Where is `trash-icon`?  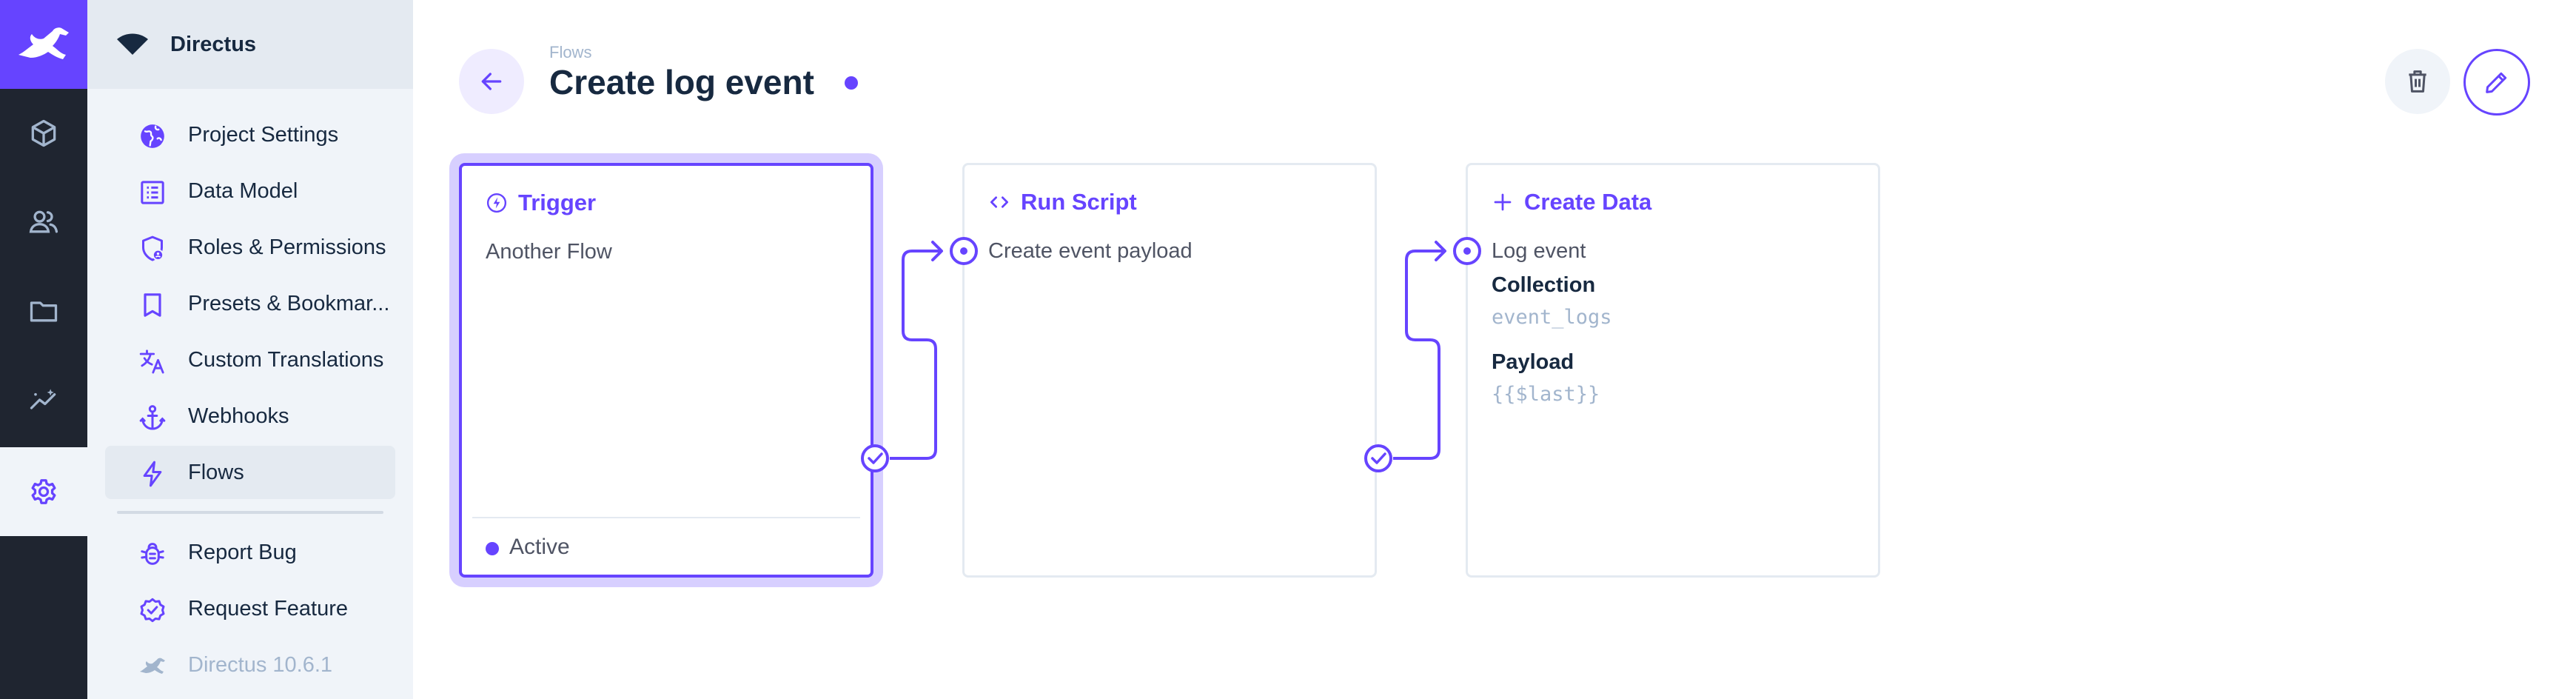 trash-icon is located at coordinates (2417, 81).